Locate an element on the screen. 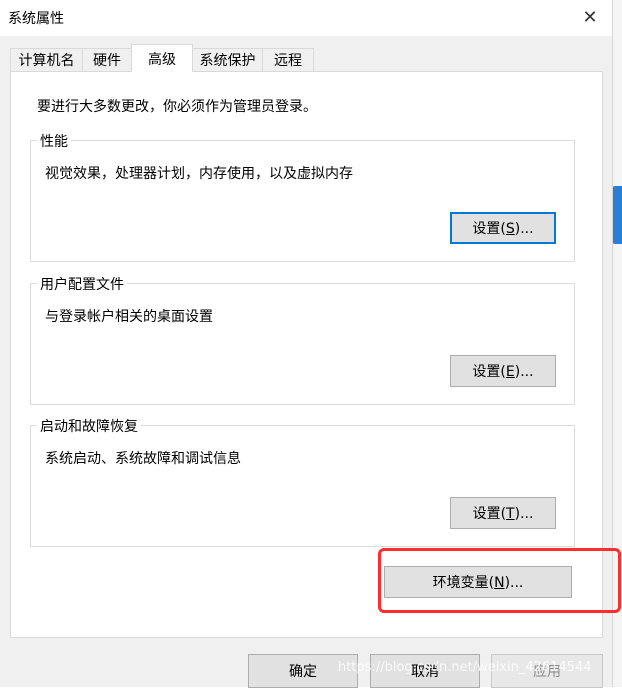 Image resolution: width=622 pixels, height=688 pixels. env-button-prefix: 环境变量( is located at coordinates (463, 583).